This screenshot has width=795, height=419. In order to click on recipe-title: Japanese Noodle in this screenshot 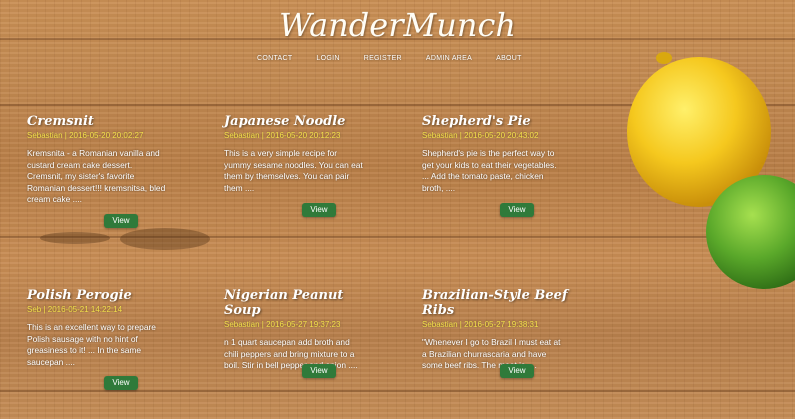, I will do `click(299, 121)`.